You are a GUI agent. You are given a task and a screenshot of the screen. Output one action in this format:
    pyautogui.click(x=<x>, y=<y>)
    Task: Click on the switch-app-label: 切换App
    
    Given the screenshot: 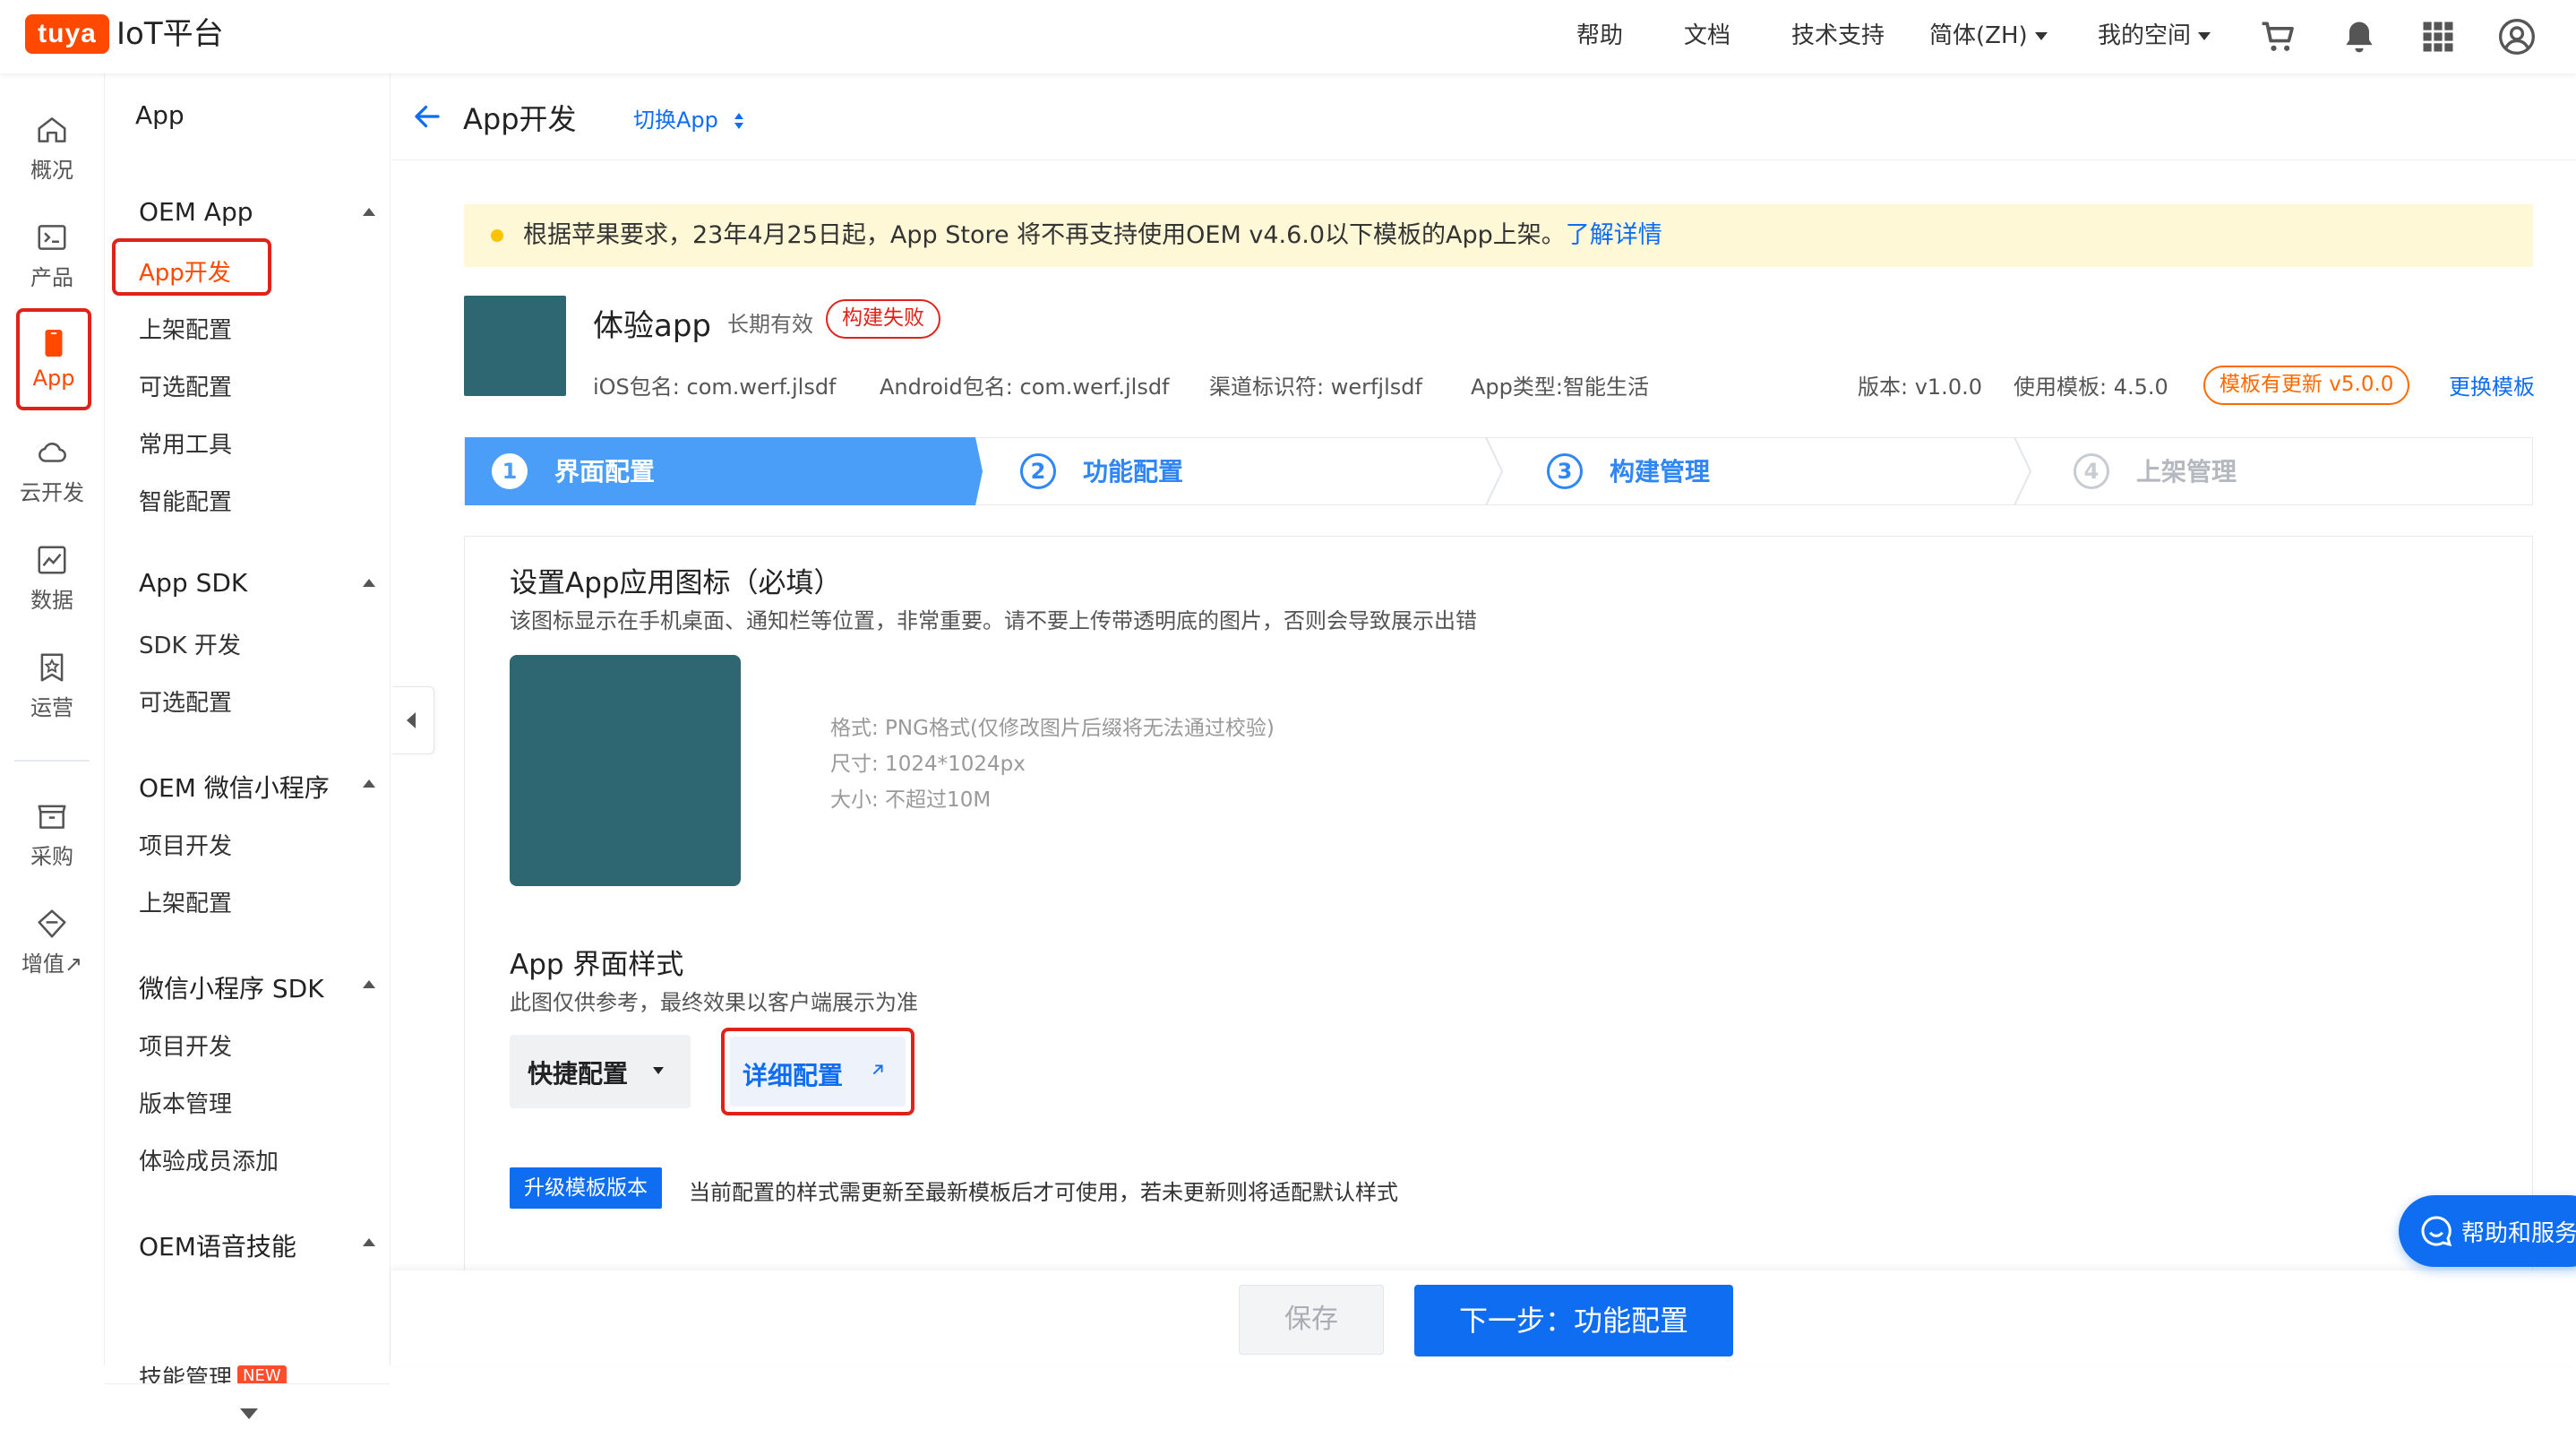 What is the action you would take?
    pyautogui.click(x=675, y=120)
    